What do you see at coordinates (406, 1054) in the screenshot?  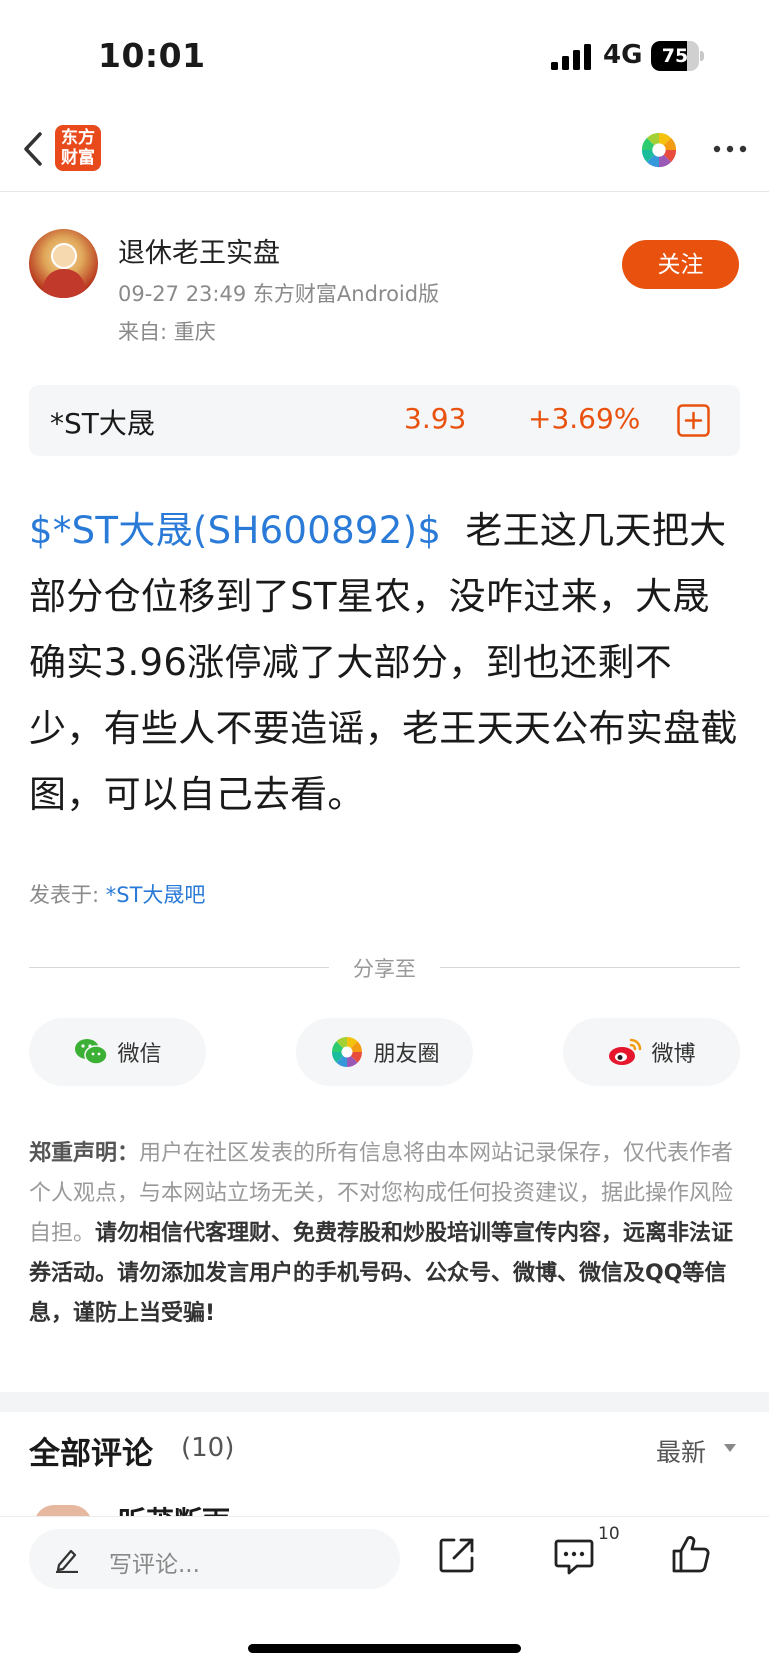 I see `share-moments-label: 朋友圈` at bounding box center [406, 1054].